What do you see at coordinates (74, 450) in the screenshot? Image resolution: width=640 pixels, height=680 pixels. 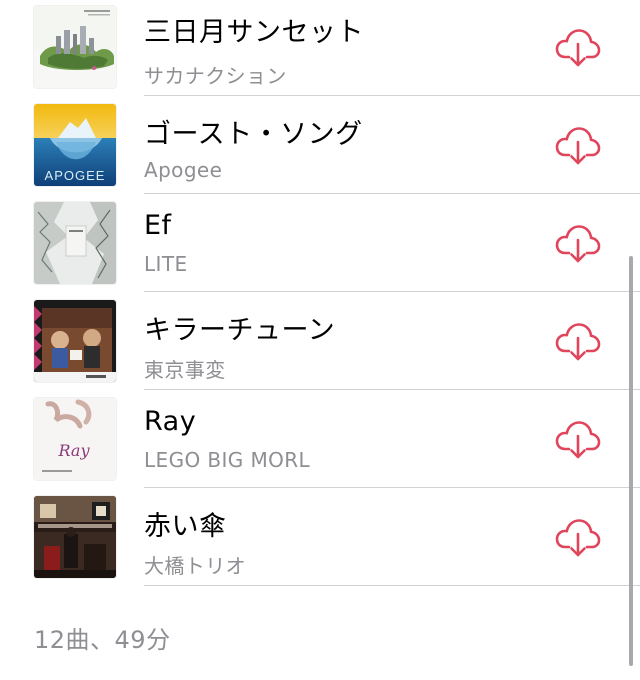 I see `artwork-text: Ray` at bounding box center [74, 450].